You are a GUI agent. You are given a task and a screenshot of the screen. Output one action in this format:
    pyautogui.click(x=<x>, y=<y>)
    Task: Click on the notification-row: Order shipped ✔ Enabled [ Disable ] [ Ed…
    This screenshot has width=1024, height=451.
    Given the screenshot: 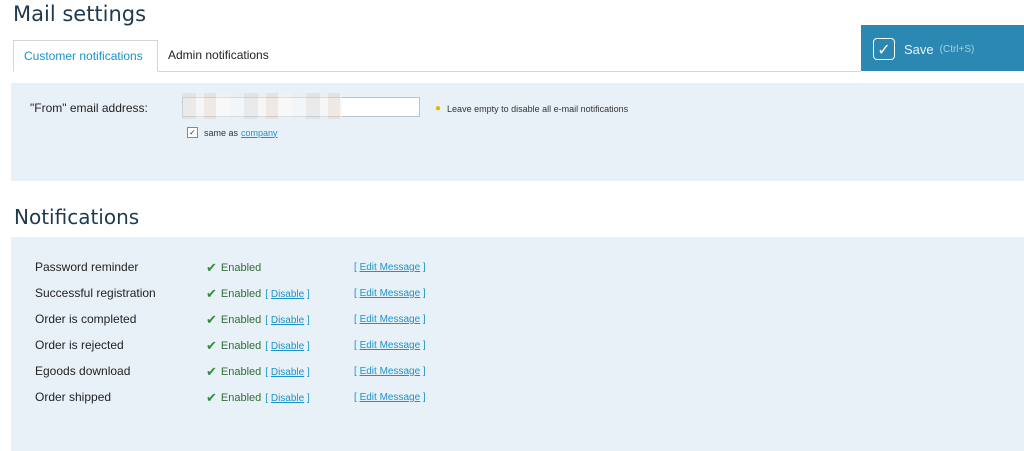 What is the action you would take?
    pyautogui.click(x=517, y=399)
    